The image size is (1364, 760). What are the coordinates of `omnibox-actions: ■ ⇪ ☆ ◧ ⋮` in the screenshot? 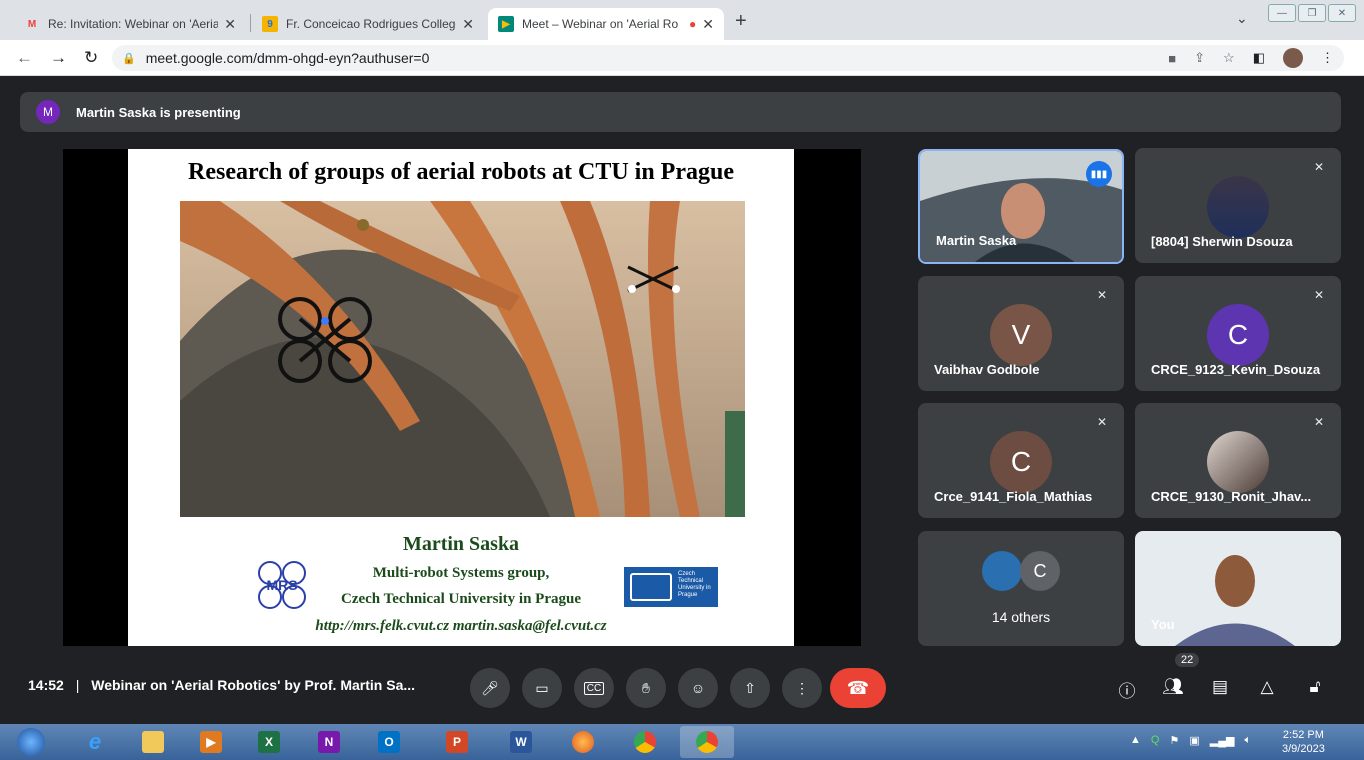 It's located at (1251, 58).